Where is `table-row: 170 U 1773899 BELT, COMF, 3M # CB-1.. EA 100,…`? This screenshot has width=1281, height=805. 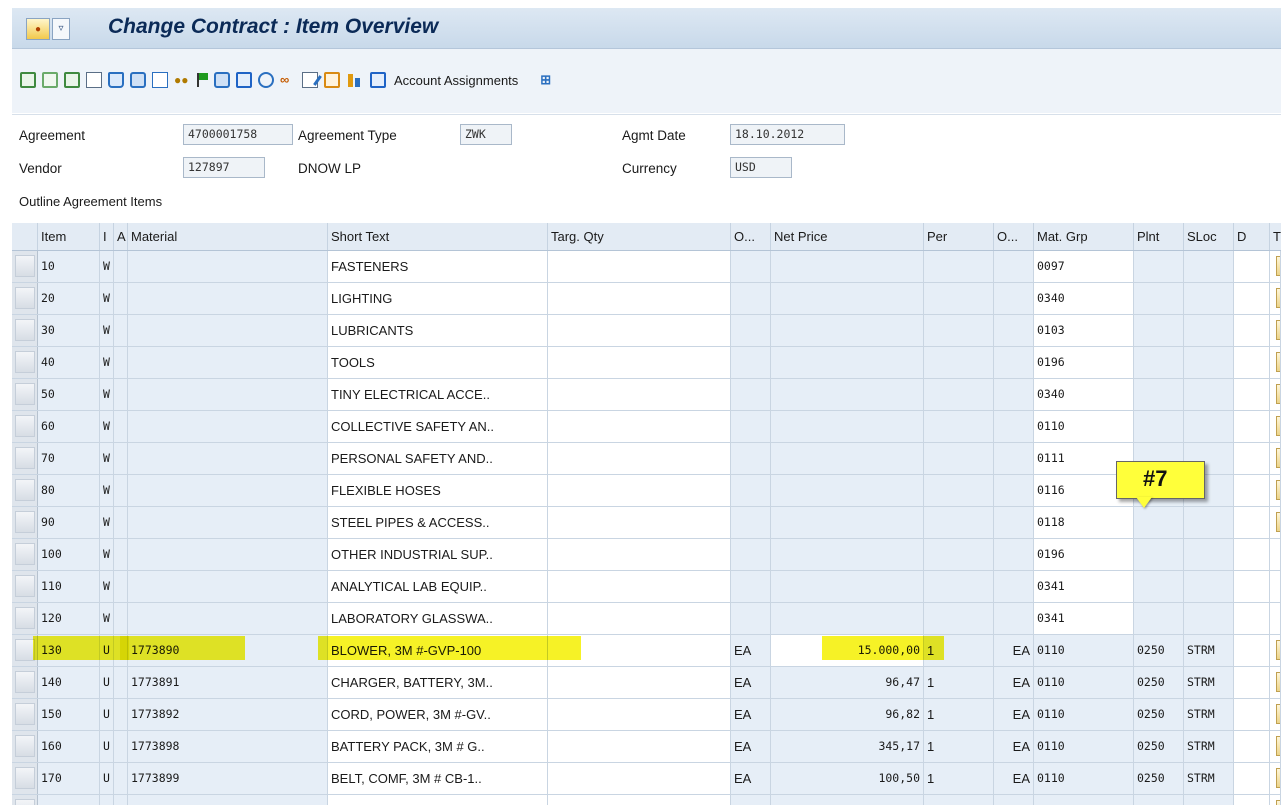
table-row: 170 U 1773899 BELT, COMF, 3M # CB-1.. EA 100,… is located at coordinates (646, 779).